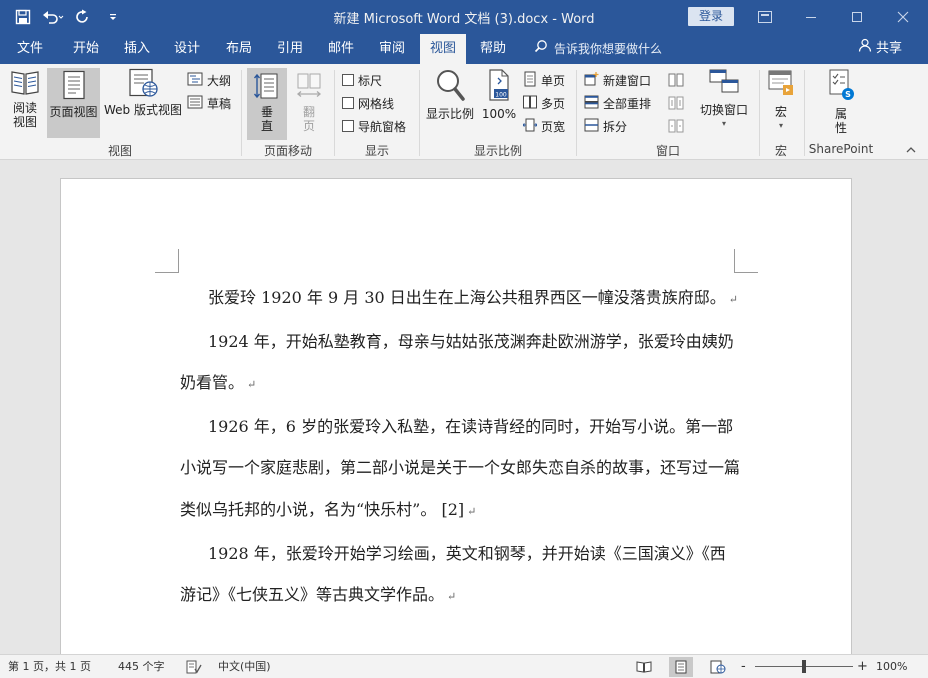  I want to click on side-to-side-icon, so click(309, 87).